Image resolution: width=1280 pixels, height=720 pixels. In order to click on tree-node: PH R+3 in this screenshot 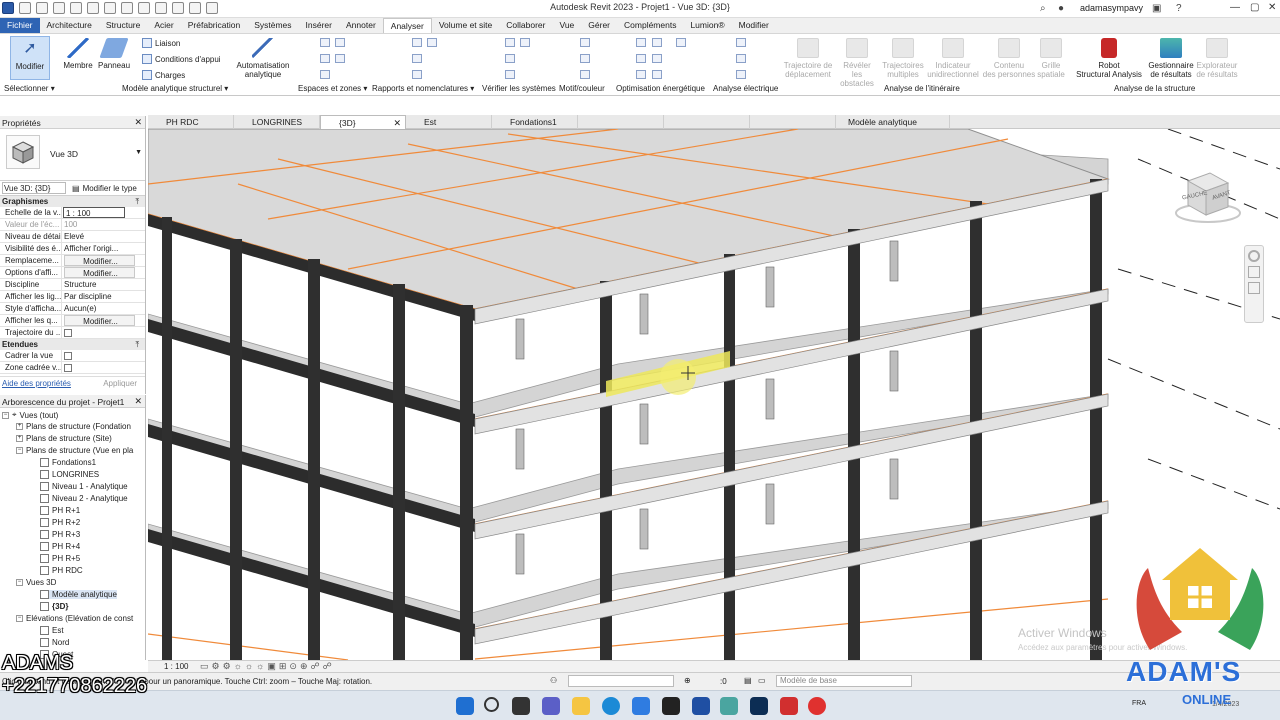, I will do `click(60, 534)`.